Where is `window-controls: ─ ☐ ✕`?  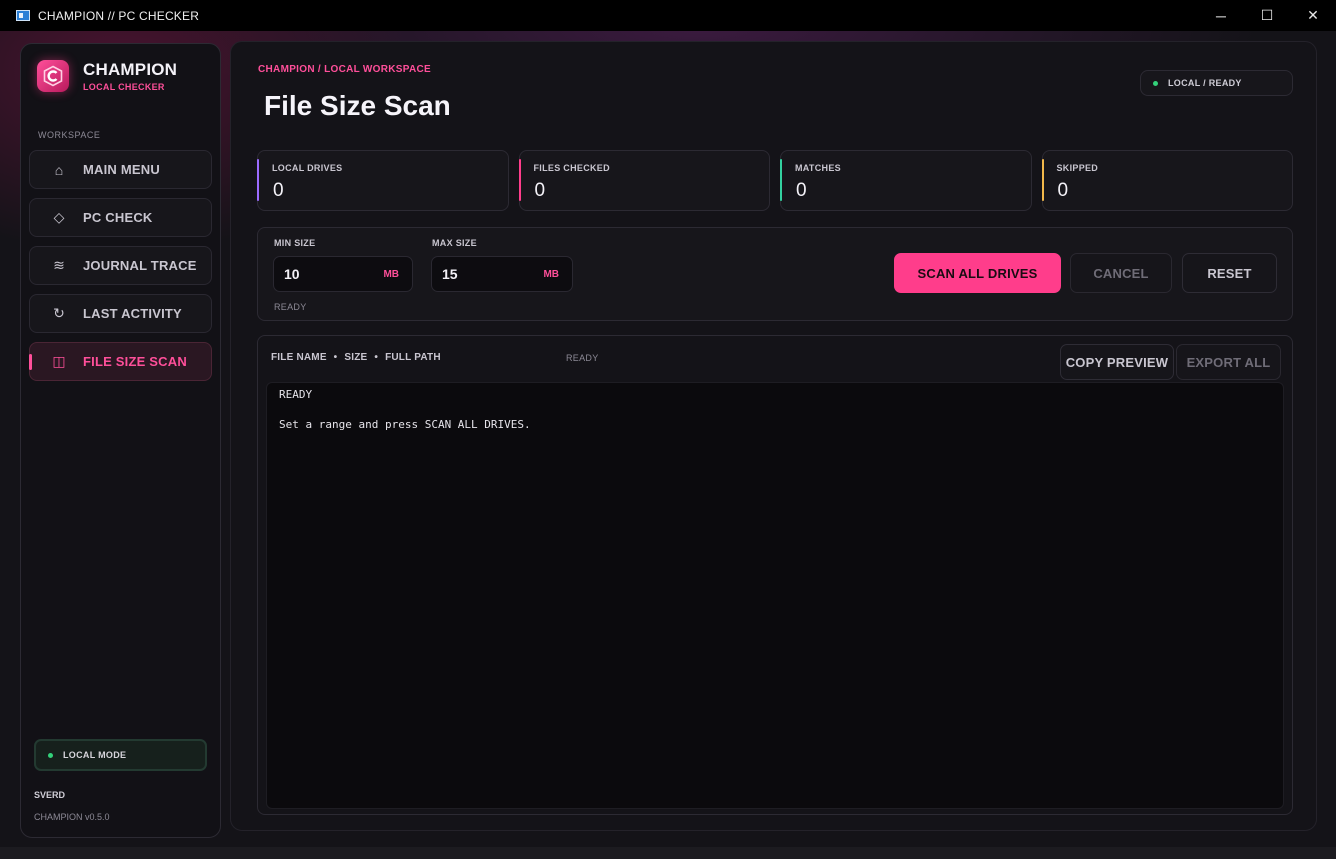 window-controls: ─ ☐ ✕ is located at coordinates (1267, 15).